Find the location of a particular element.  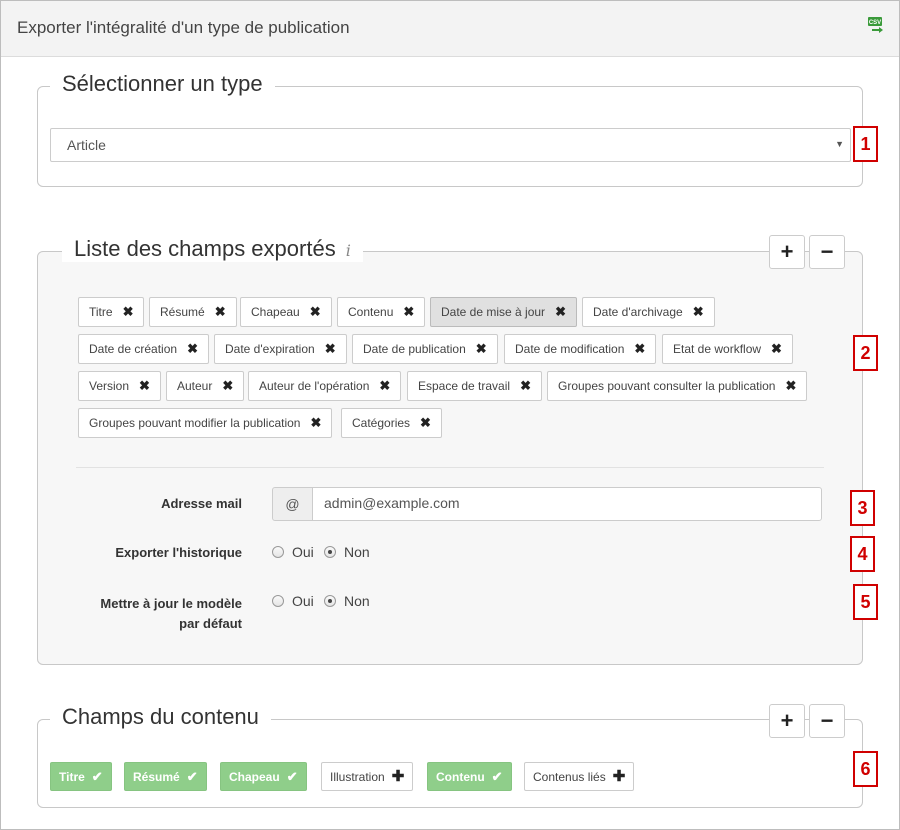

field-tag-label: Date d'archivage is located at coordinates (638, 312).